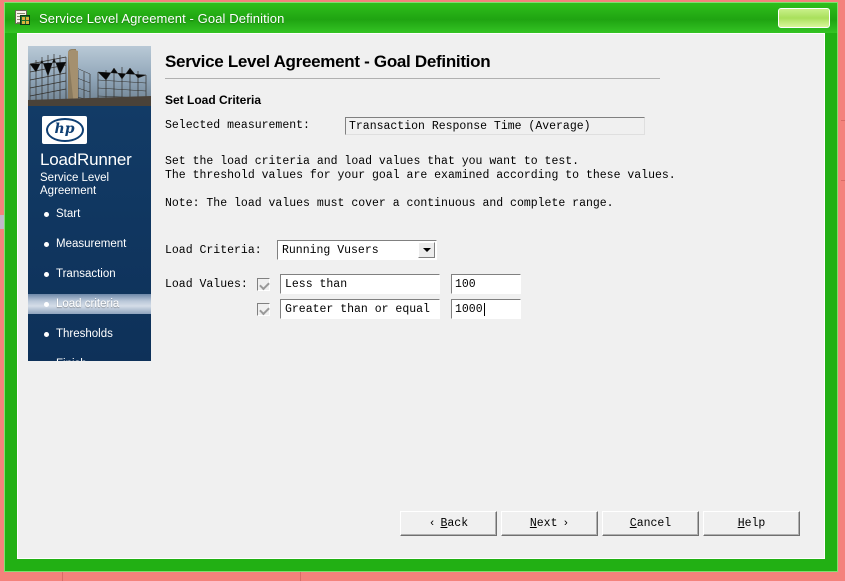 The height and width of the screenshot is (581, 845). I want to click on load-value-input-2: 1000, so click(486, 309).